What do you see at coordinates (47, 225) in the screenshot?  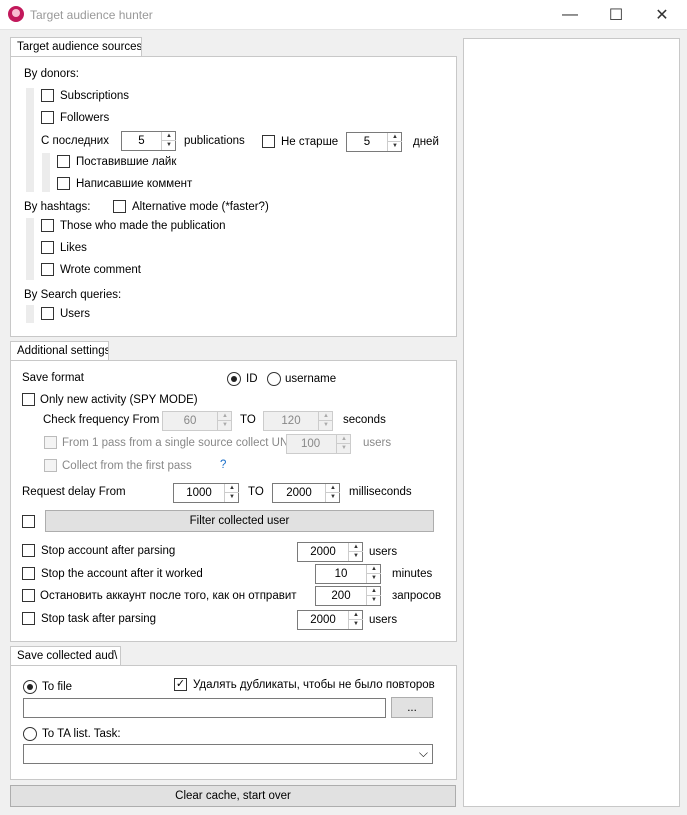 I see `made-publication-checkbox` at bounding box center [47, 225].